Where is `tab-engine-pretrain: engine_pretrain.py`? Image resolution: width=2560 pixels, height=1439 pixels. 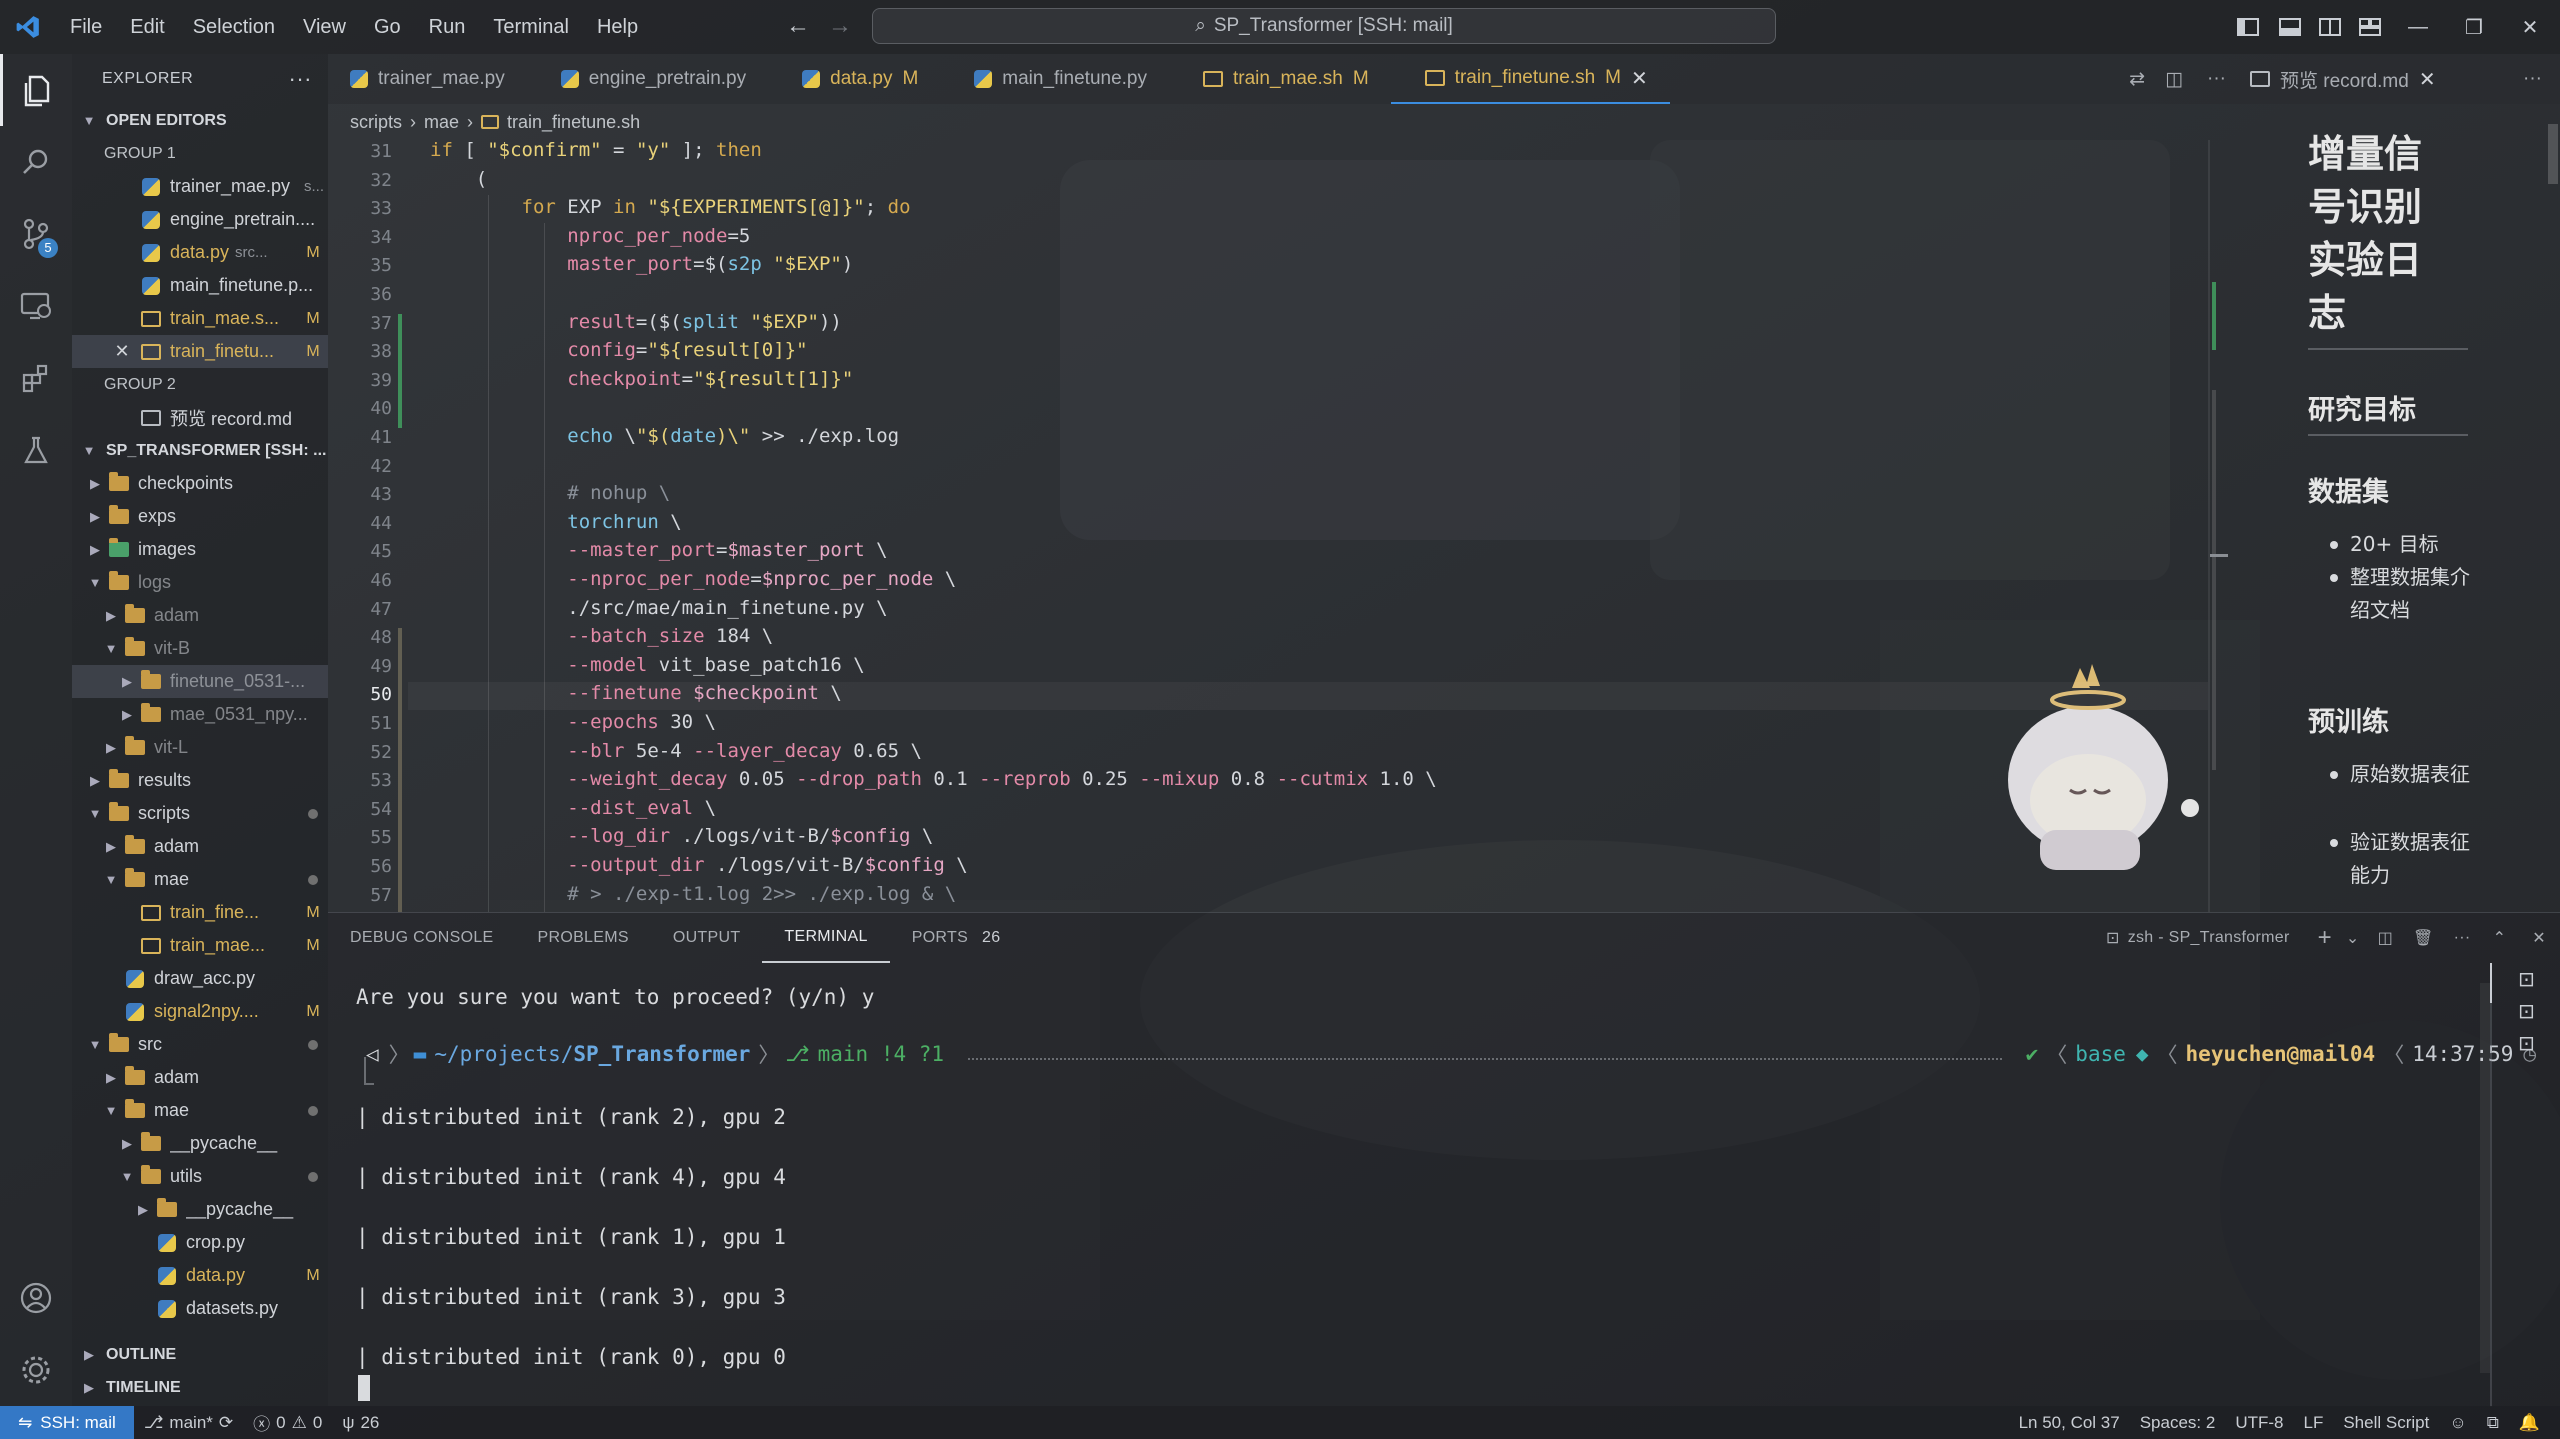 tab-engine-pretrain: engine_pretrain.py is located at coordinates (647, 79).